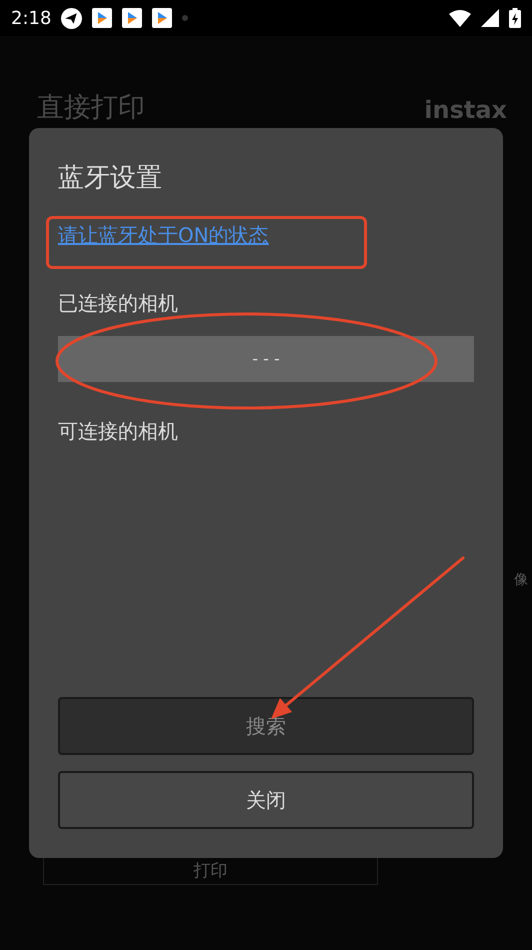 This screenshot has height=950, width=532. I want to click on dialog-button: 关闭, so click(266, 800).